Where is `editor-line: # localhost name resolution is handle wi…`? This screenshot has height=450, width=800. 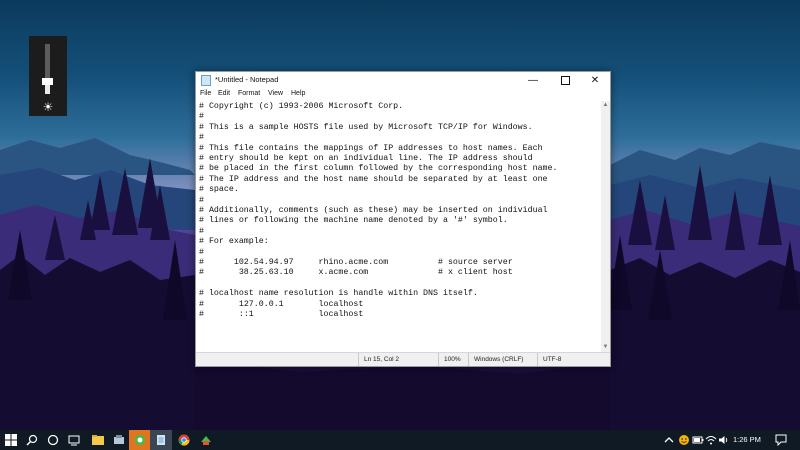
editor-line: # localhost name resolution is handle wi… is located at coordinates (338, 294).